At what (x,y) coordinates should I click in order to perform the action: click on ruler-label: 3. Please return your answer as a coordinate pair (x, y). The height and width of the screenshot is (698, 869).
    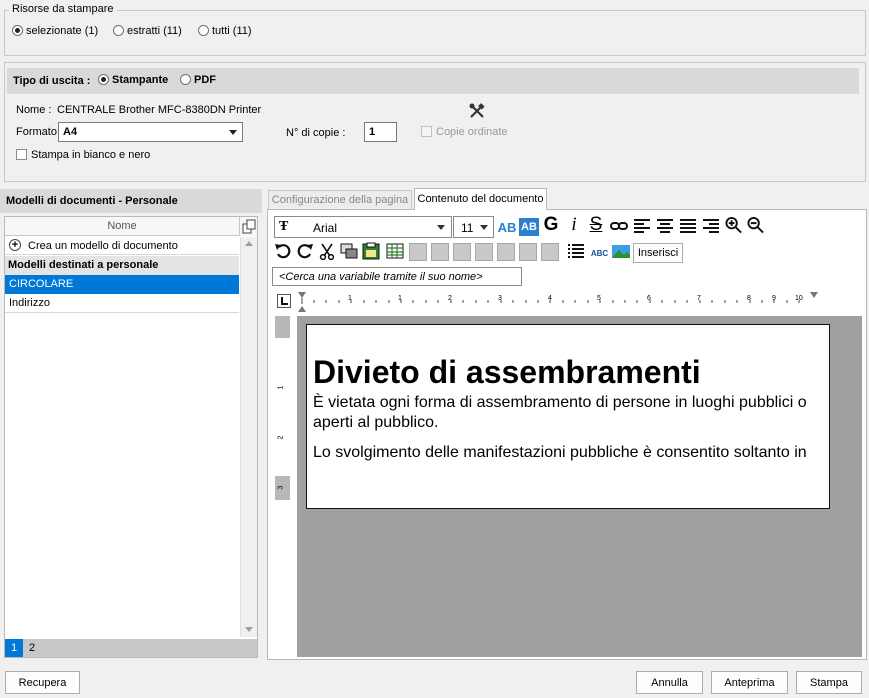
    Looking at the image, I should click on (500, 298).